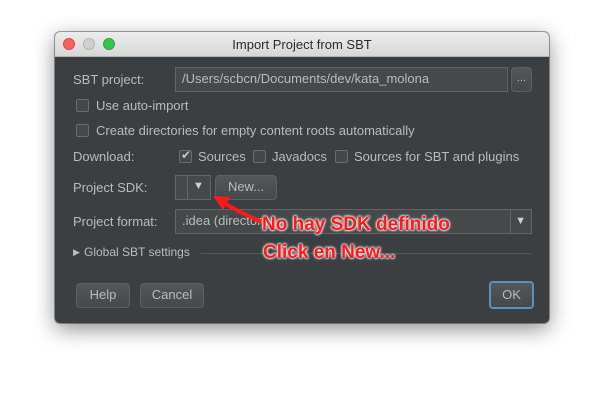 The image size is (605, 404). What do you see at coordinates (238, 210) in the screenshot?
I see `annotation-arrow` at bounding box center [238, 210].